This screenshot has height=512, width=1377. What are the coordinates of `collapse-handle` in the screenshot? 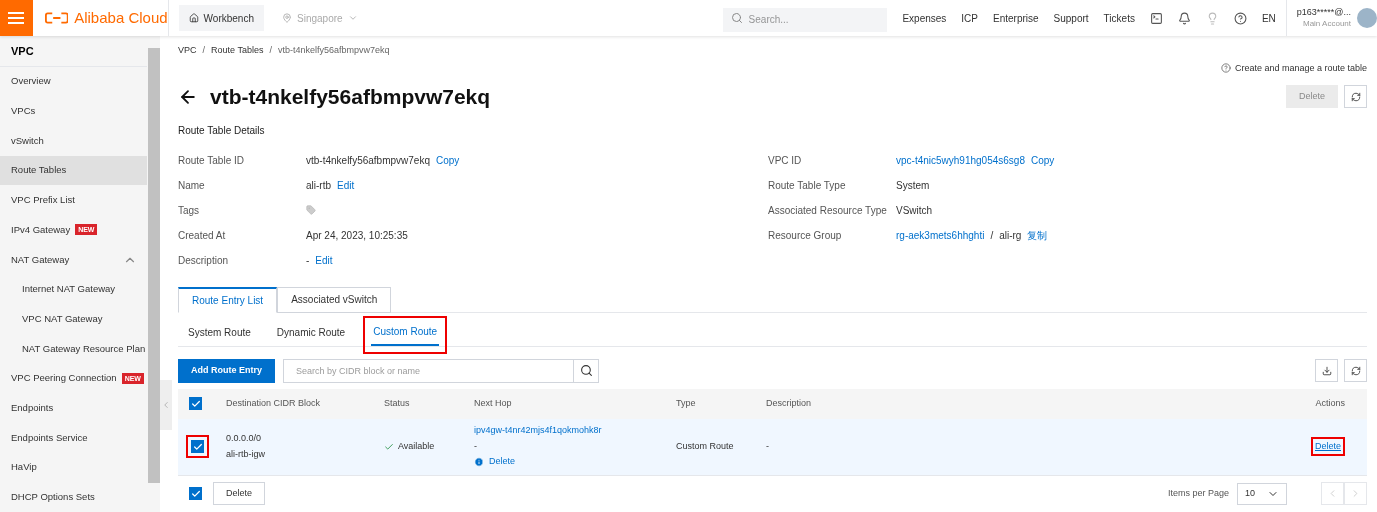 It's located at (166, 405).